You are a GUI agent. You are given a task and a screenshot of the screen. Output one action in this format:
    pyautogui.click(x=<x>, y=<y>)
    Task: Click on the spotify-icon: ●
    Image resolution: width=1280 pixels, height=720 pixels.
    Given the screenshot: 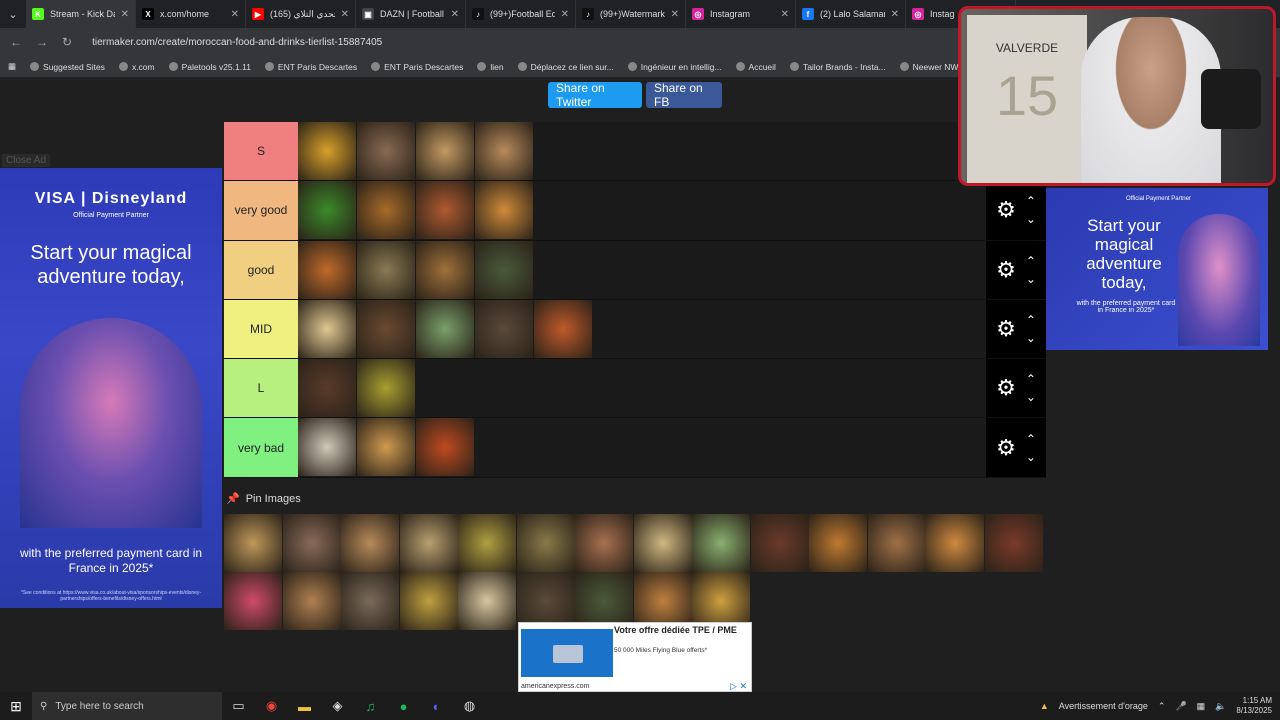 What is the action you would take?
    pyautogui.click(x=403, y=706)
    